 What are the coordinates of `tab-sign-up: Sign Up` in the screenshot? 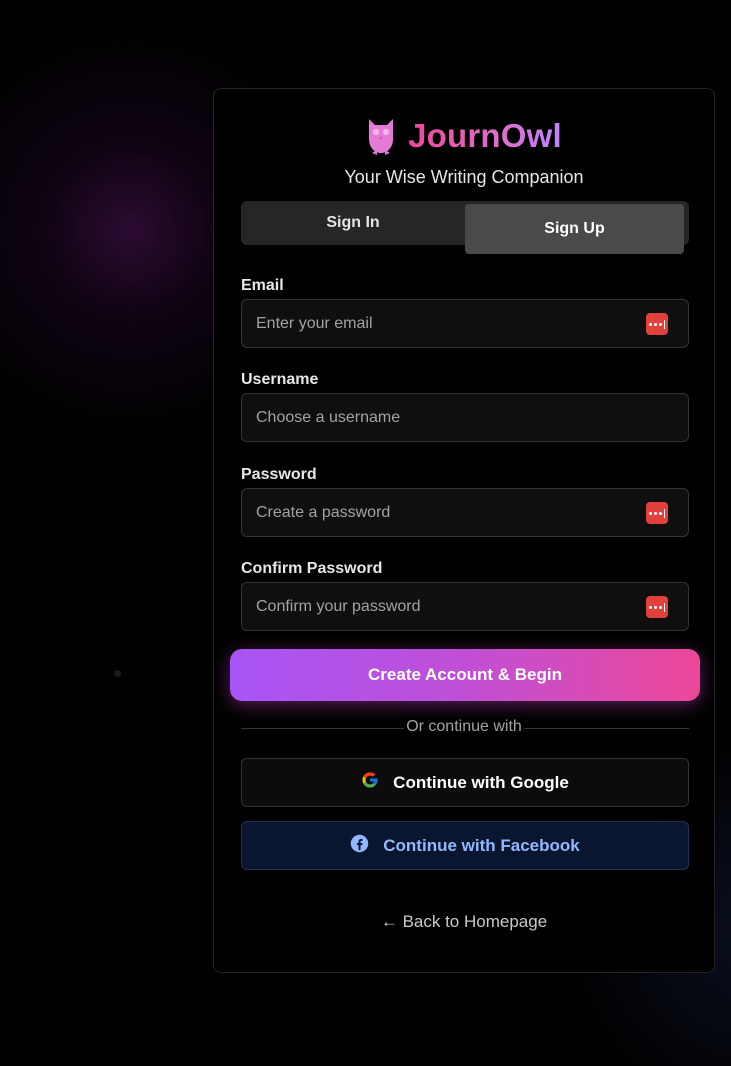 It's located at (574, 229).